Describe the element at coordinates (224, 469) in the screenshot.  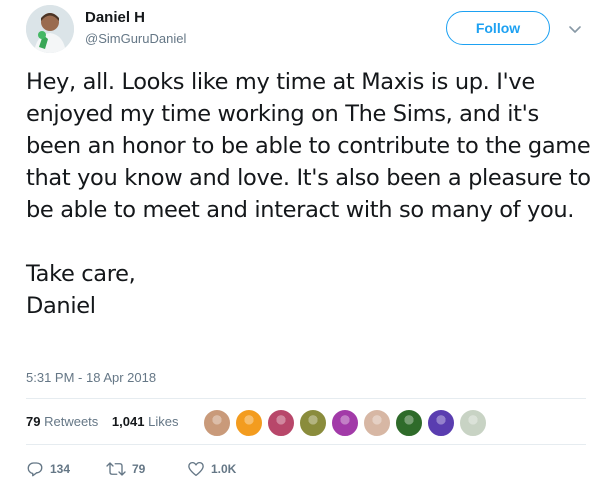
I see `like-count: 1.0K` at that location.